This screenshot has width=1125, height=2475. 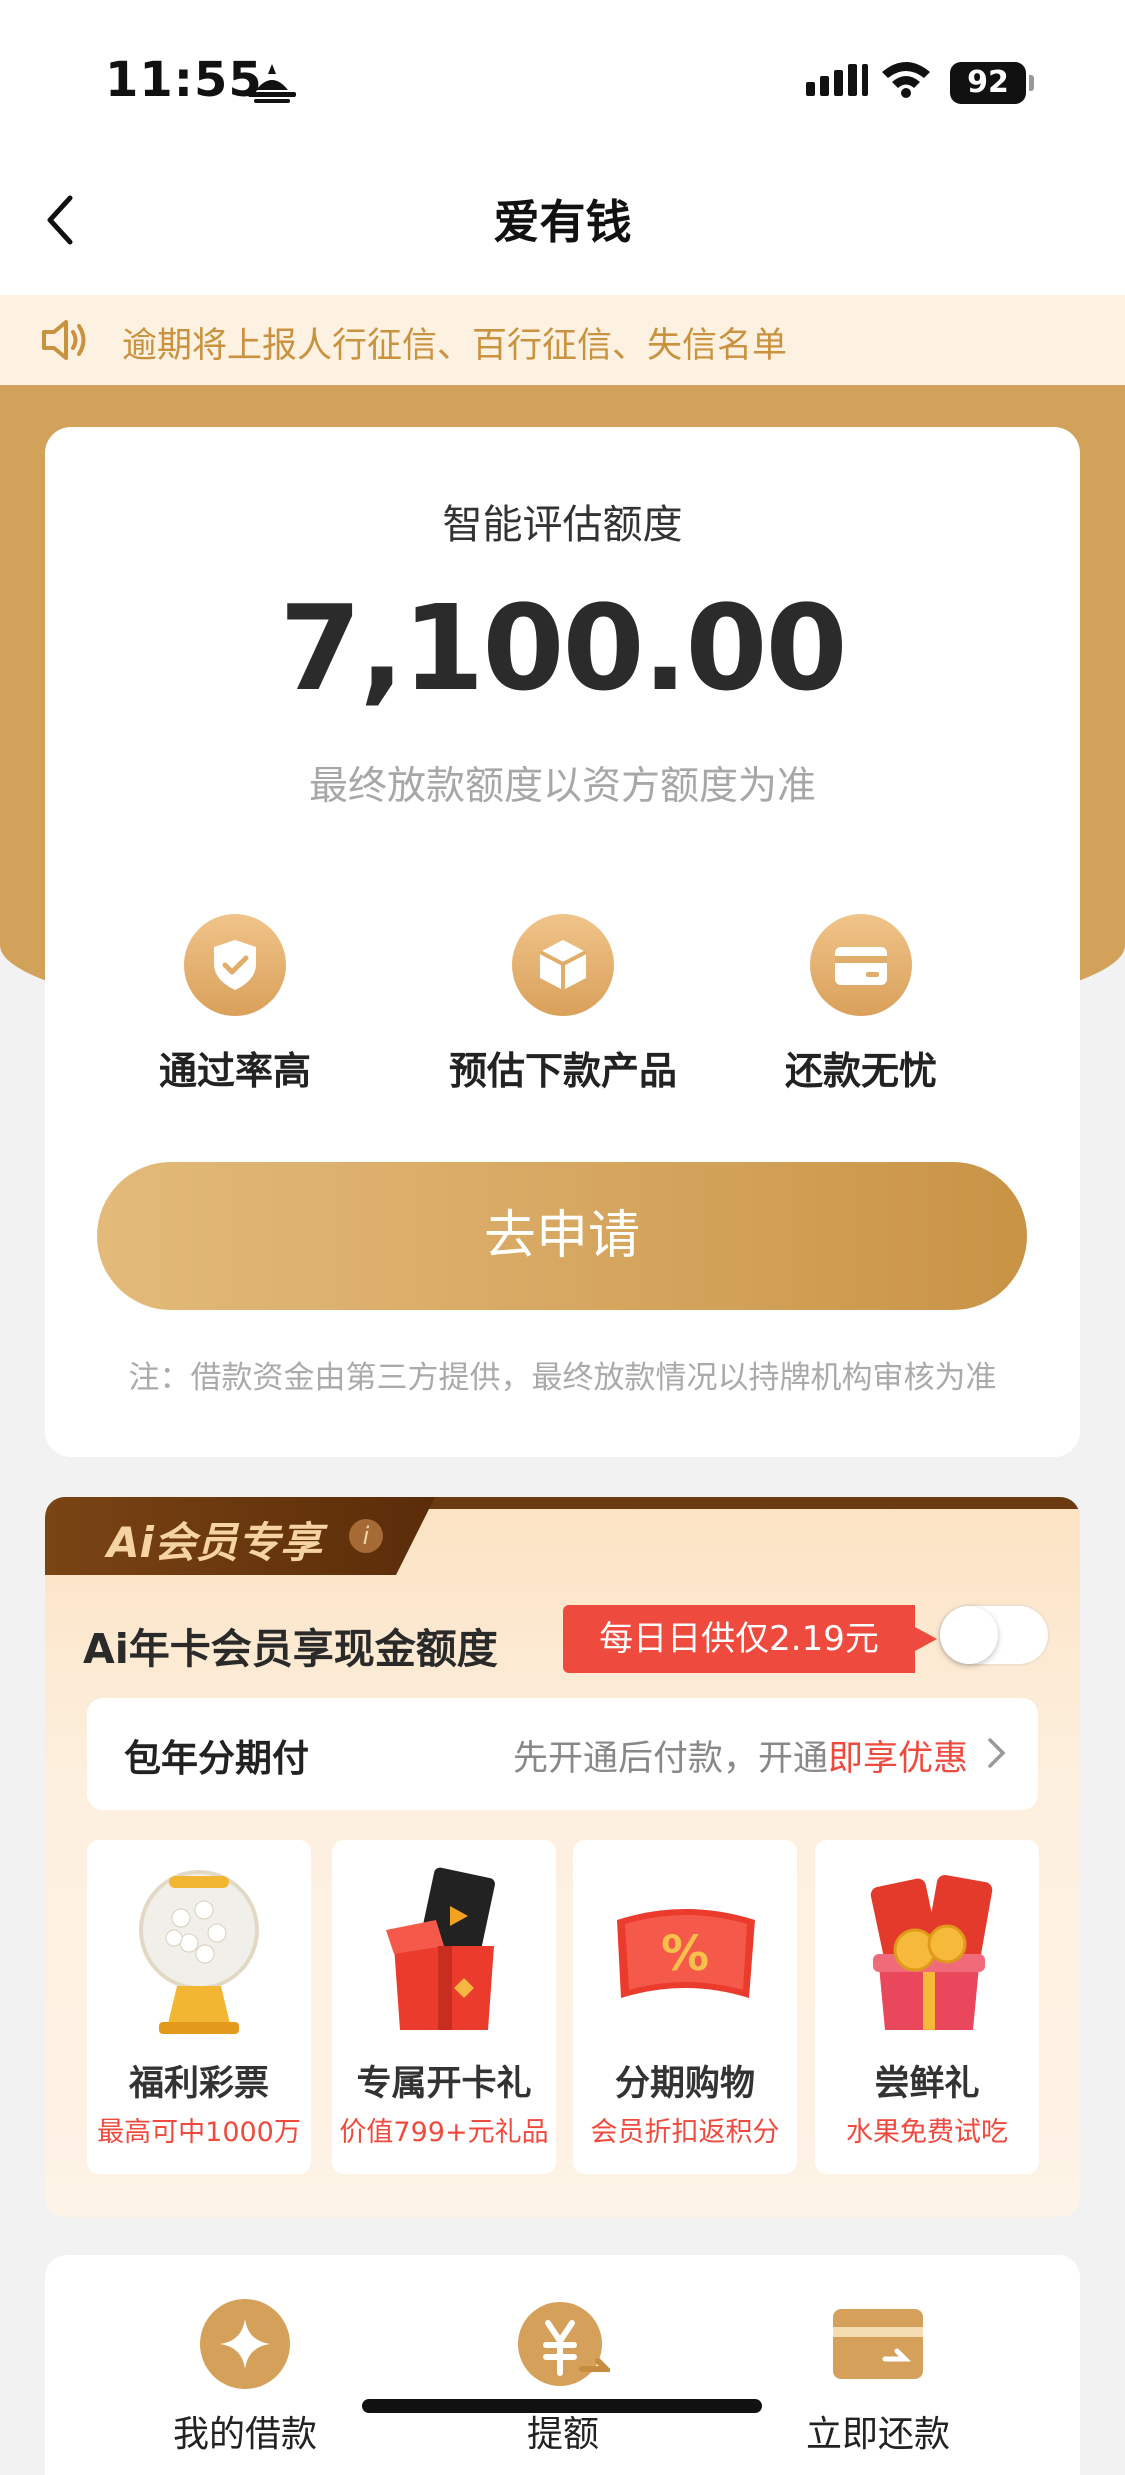 What do you see at coordinates (878, 2344) in the screenshot?
I see `wallet-icon` at bounding box center [878, 2344].